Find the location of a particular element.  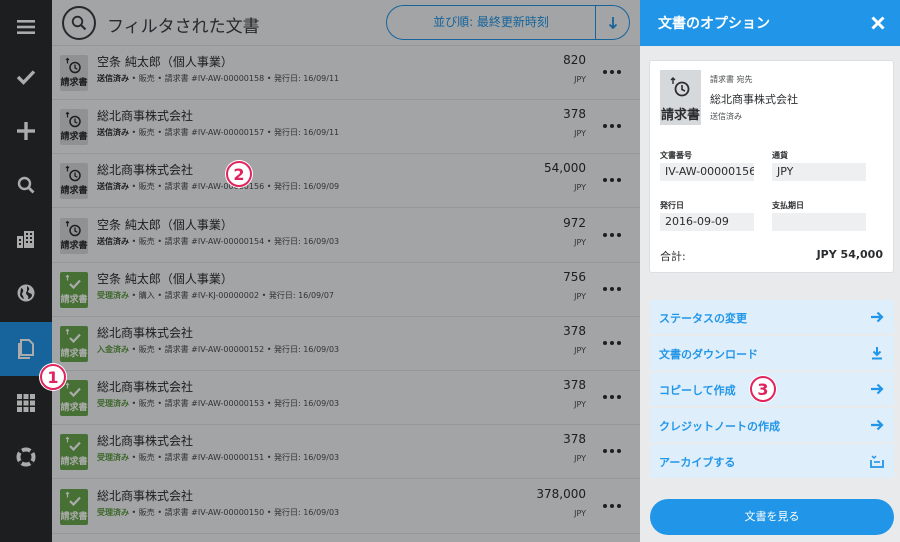

list-toolbar: フィルタされた文書 並び順: 最終更新時刻 is located at coordinates (346, 23).